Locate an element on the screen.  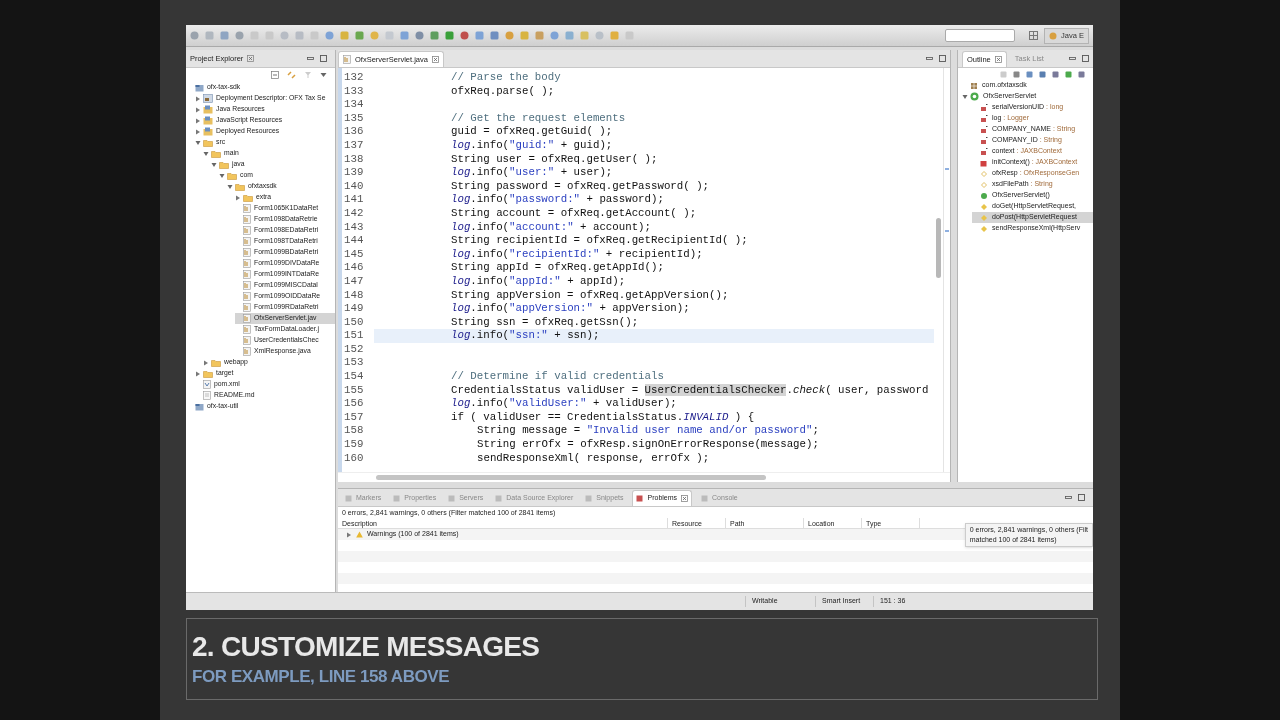
code-line: log.info("ssn:" + ssn); is located at coordinates (525, 336).